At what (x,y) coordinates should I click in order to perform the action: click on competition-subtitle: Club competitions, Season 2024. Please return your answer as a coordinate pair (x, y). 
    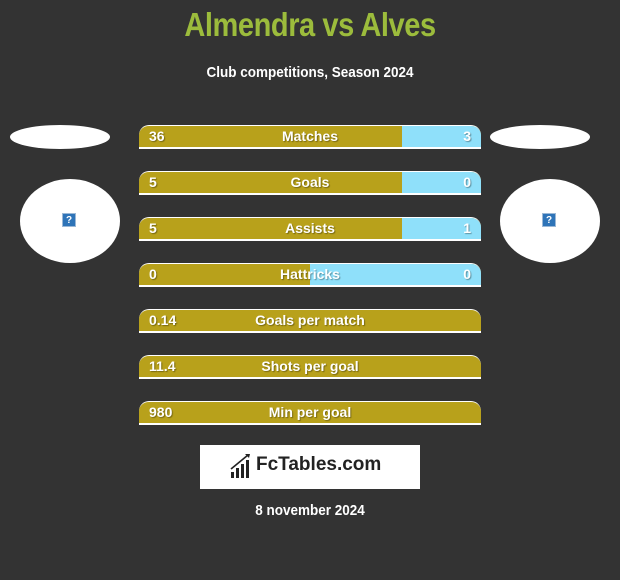
    Looking at the image, I should click on (310, 72).